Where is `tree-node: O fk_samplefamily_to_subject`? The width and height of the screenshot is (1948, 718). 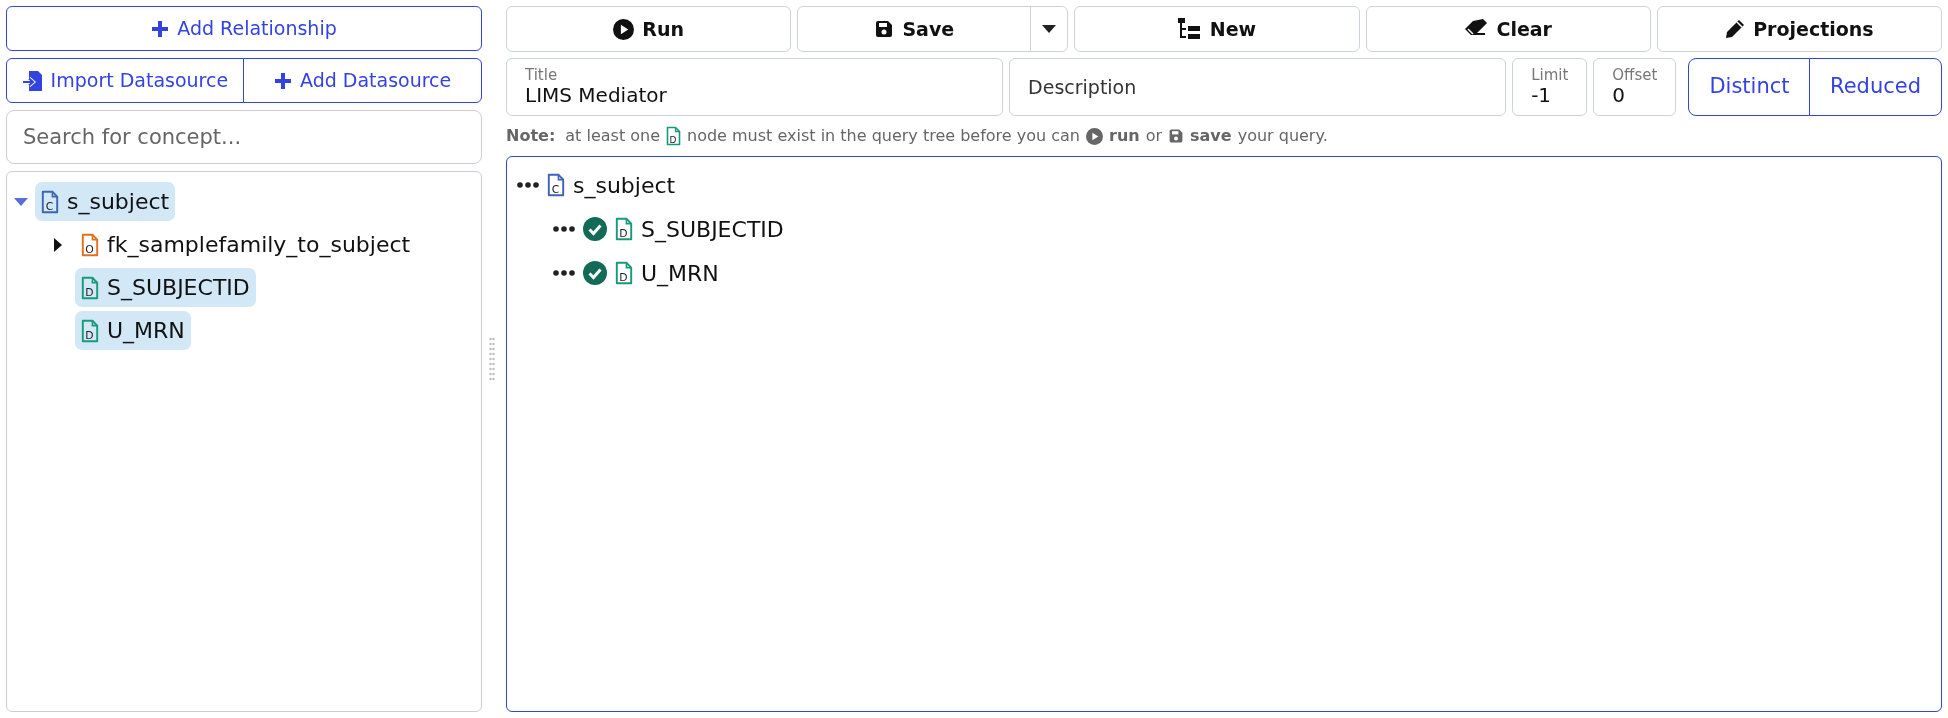 tree-node: O fk_samplefamily_to_subject is located at coordinates (246, 244).